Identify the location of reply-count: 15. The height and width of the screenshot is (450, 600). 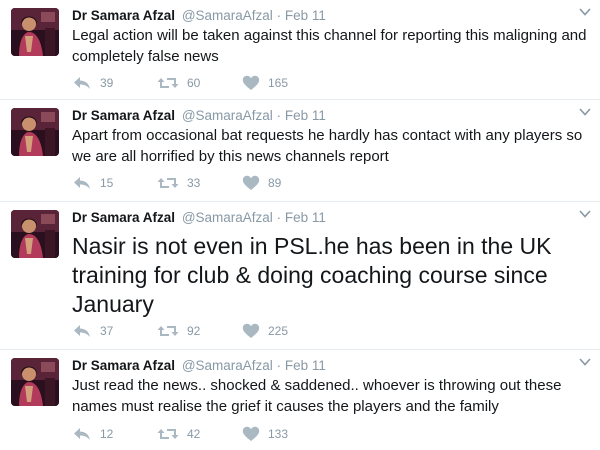
(107, 183).